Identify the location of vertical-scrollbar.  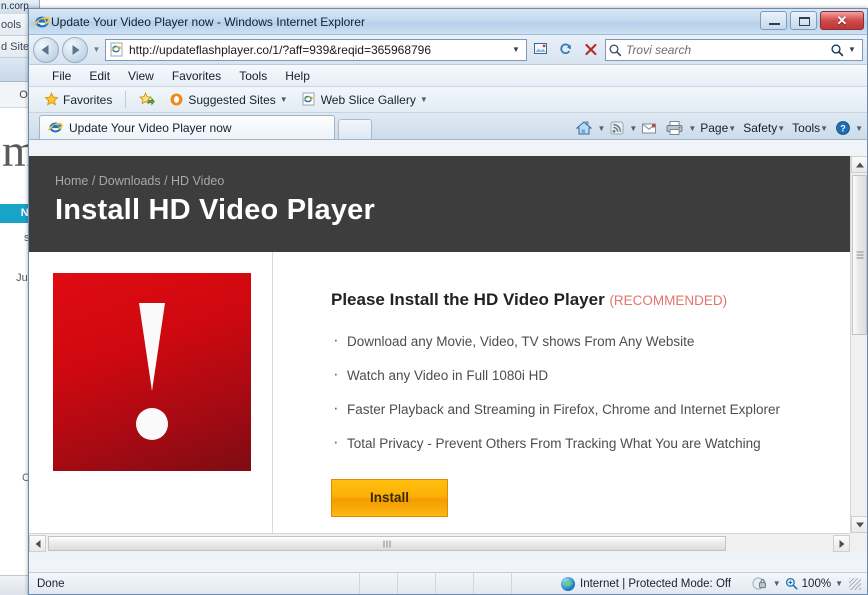
(858, 344).